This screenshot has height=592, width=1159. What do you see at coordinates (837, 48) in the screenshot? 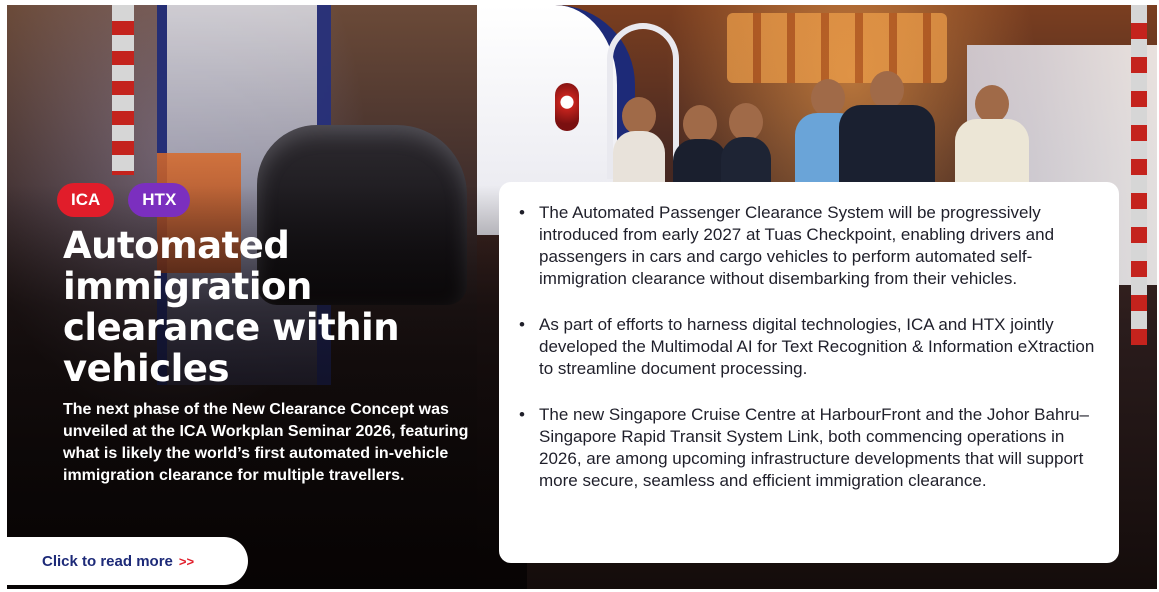
I see `ceiling-lights` at bounding box center [837, 48].